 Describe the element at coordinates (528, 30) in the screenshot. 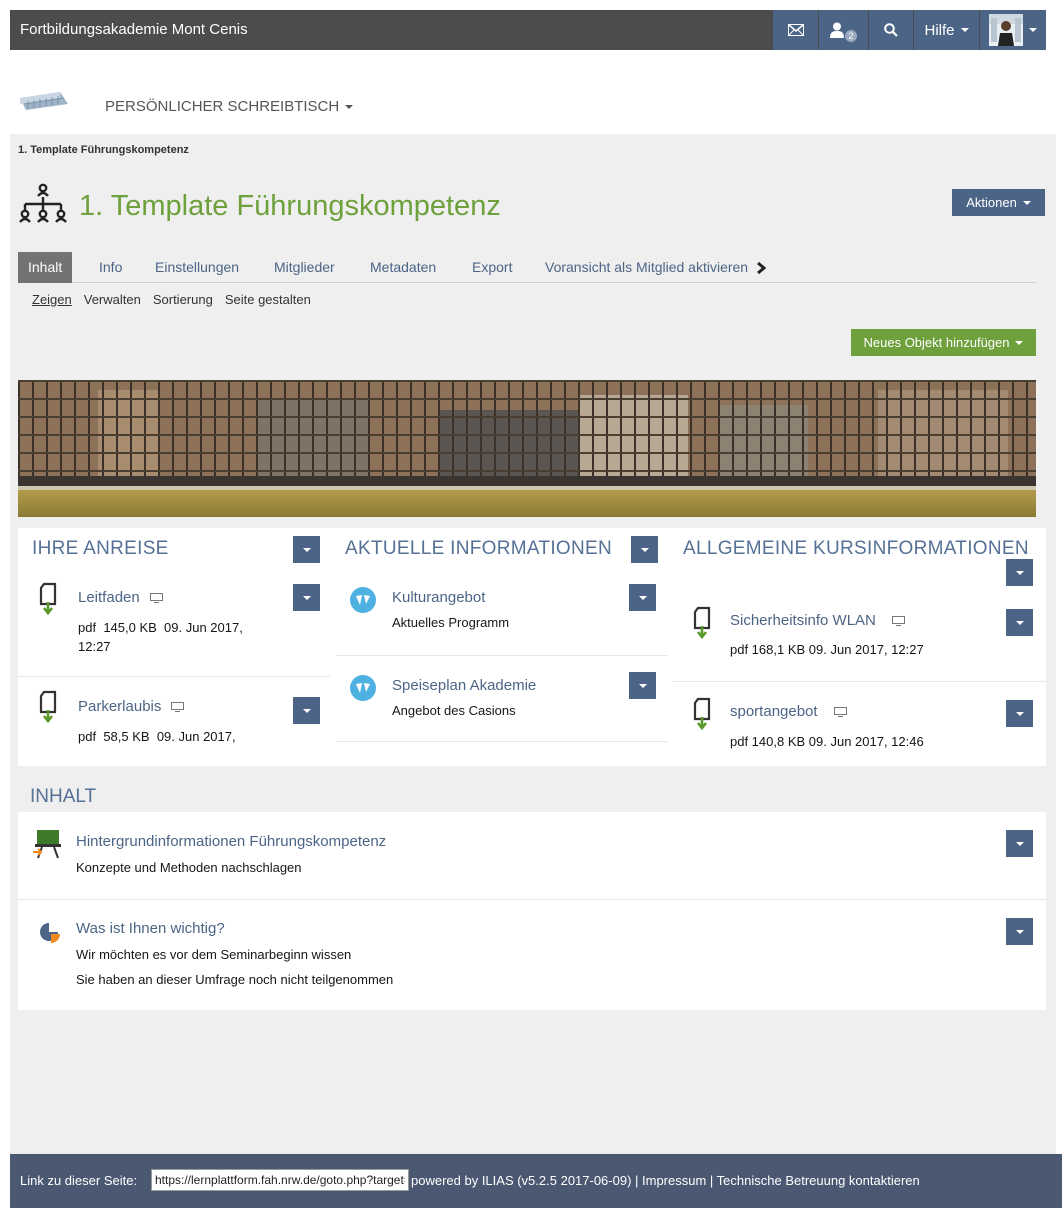

I see `top-bar: Fortbildungsakademie Mont Cenis 2 Hilfe` at that location.